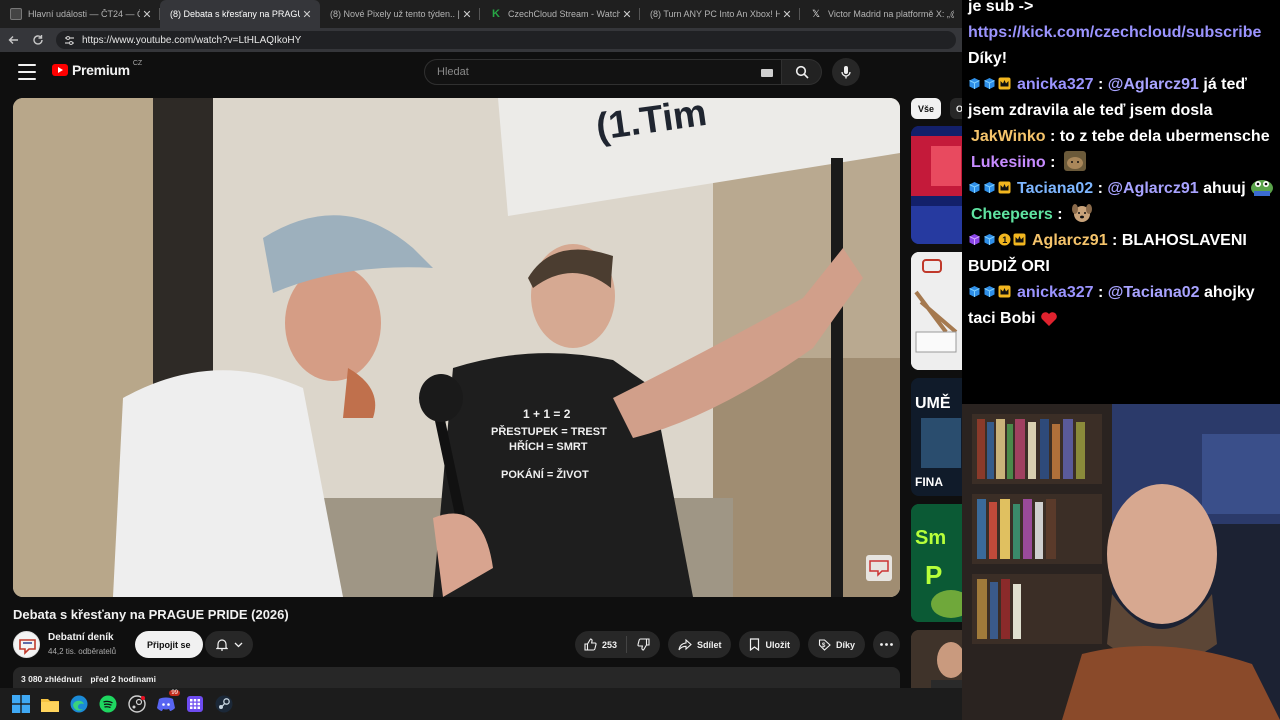 The width and height of the screenshot is (1280, 720). What do you see at coordinates (195, 704) in the screenshot?
I see `calendar-app-icon` at bounding box center [195, 704].